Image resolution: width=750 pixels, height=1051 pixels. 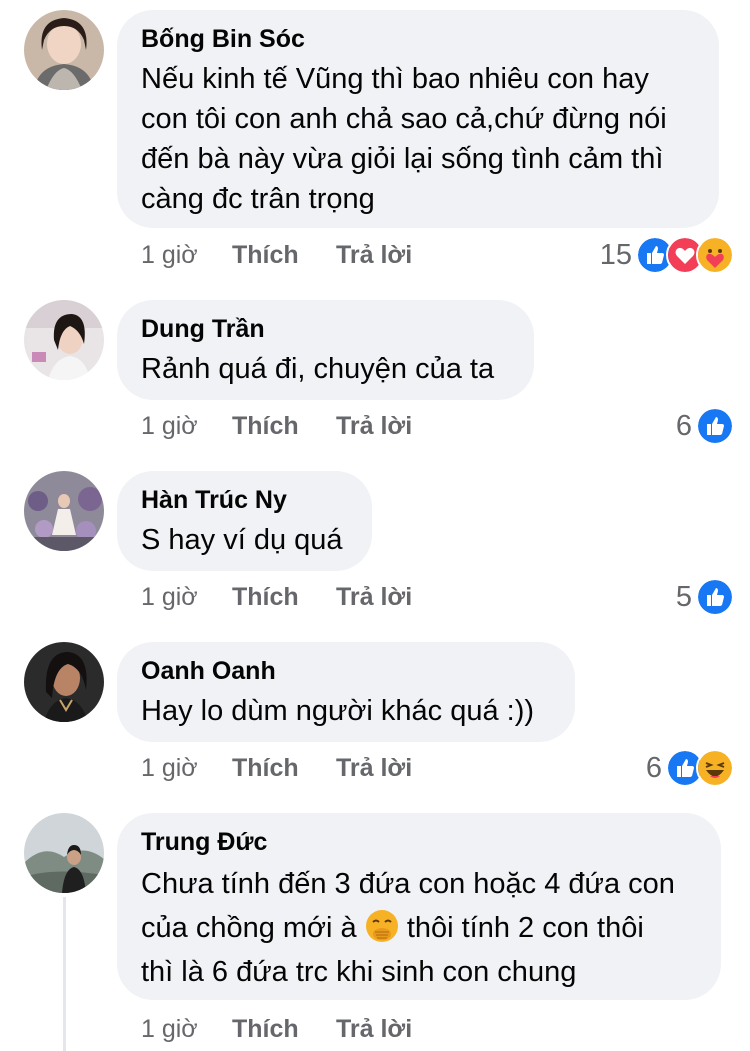 I want to click on comment-text: Hay lo dùm người khác quá :)), so click(x=338, y=711).